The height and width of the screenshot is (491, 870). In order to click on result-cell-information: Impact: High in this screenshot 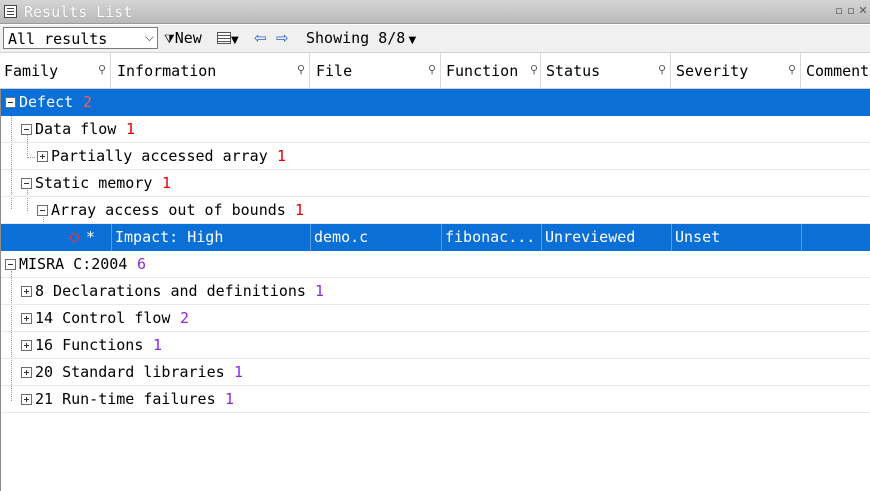, I will do `click(211, 237)`.